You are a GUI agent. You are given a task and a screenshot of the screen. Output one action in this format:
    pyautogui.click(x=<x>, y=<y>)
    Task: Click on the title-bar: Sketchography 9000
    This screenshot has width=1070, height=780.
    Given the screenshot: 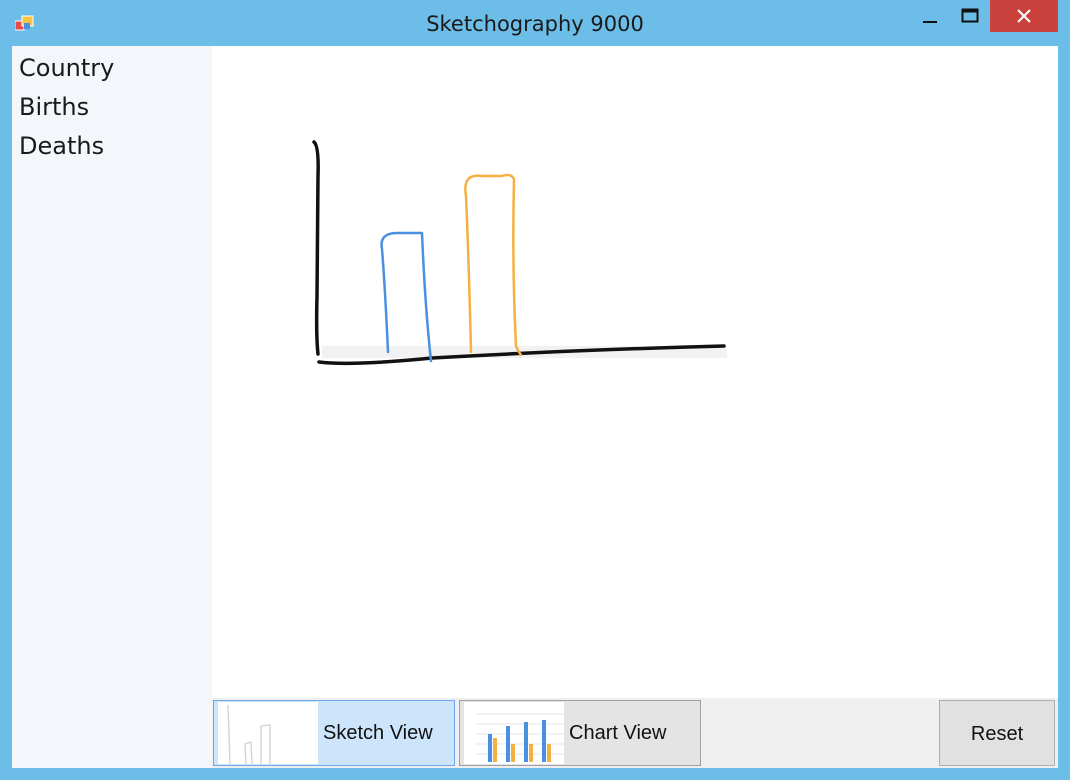 What is the action you would take?
    pyautogui.click(x=535, y=23)
    